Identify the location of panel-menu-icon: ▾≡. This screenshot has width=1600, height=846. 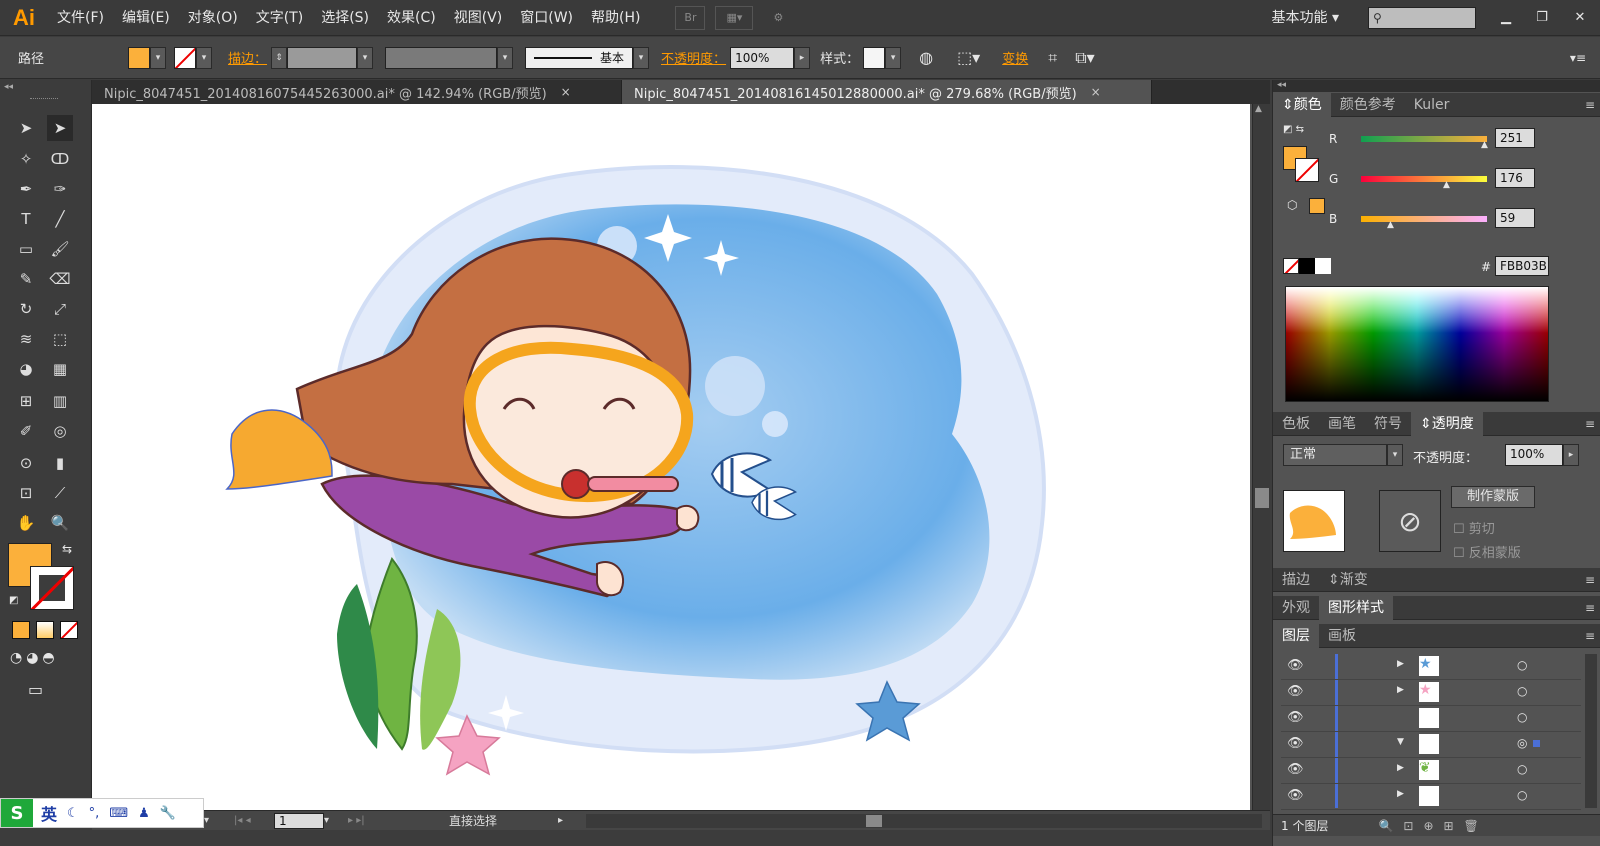
(1578, 58).